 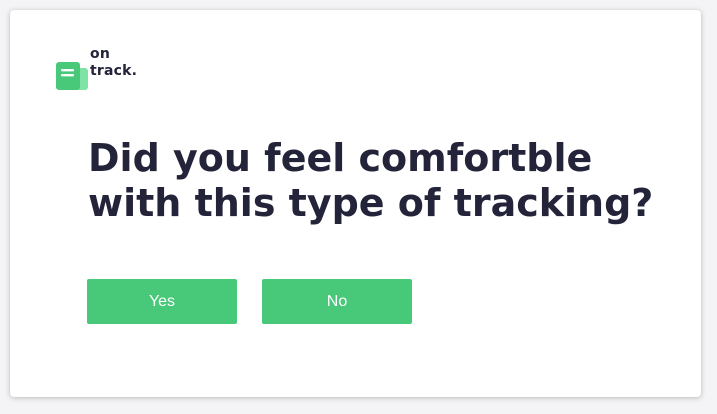 What do you see at coordinates (371, 203) in the screenshot?
I see `question-line-2: with this type of tracking?` at bounding box center [371, 203].